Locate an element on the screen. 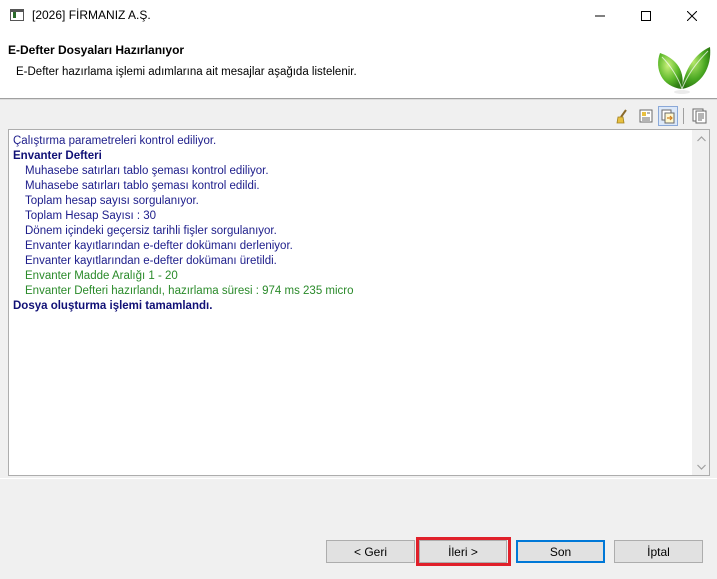 The image size is (717, 579). next-button: İleri > is located at coordinates (463, 551).